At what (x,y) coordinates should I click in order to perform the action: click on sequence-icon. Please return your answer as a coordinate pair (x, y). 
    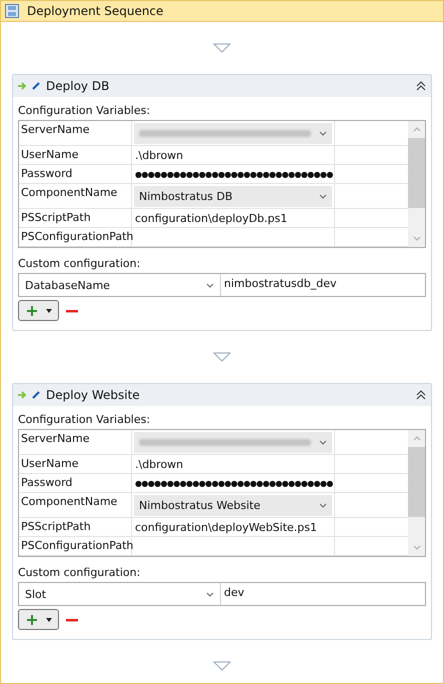
    Looking at the image, I should click on (12, 11).